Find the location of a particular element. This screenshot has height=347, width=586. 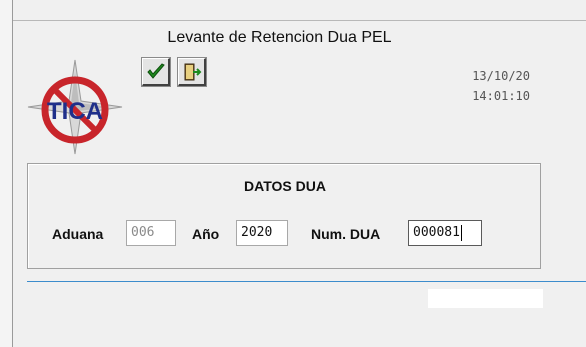

checkmark-icon is located at coordinates (155, 70).